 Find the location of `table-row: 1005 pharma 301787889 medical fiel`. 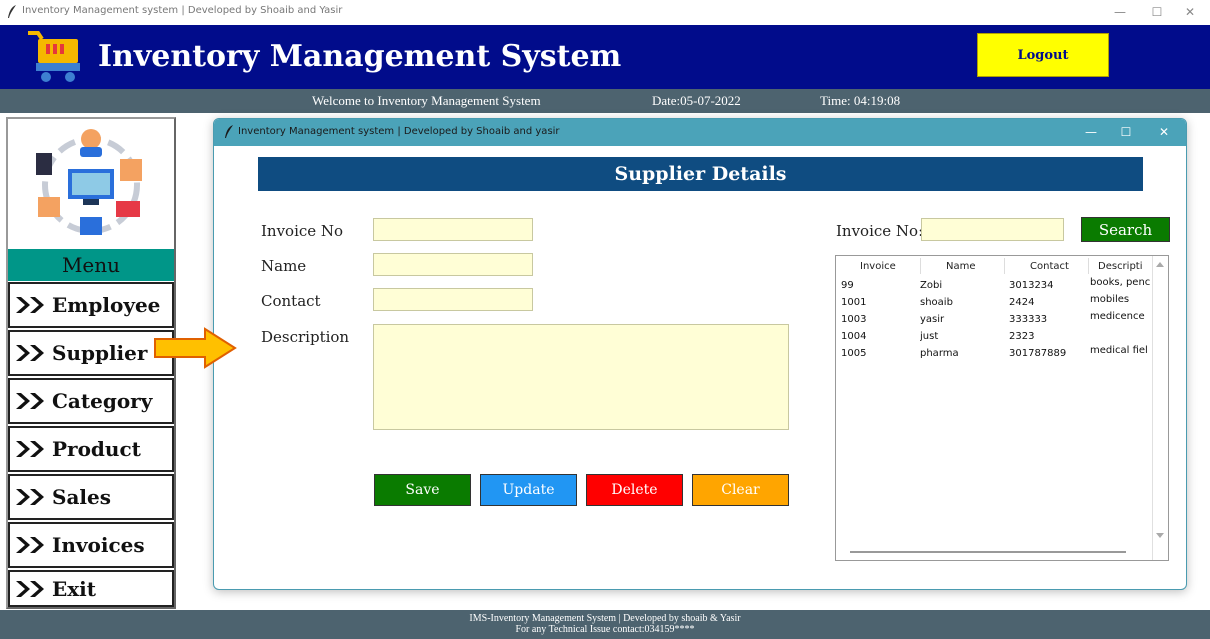

table-row: 1005 pharma 301787889 medical fiel is located at coordinates (994, 353).